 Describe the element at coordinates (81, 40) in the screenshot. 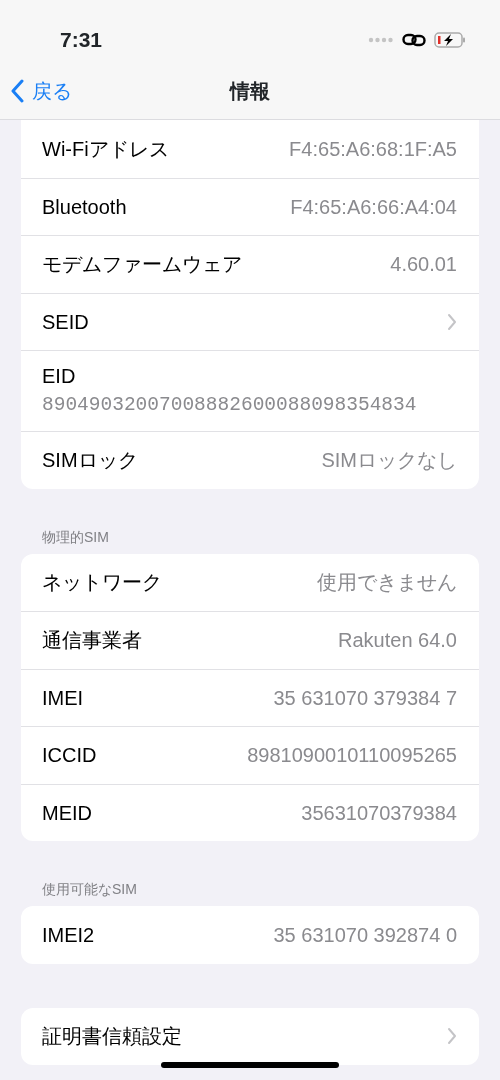

I see `status-time: 7:31` at that location.